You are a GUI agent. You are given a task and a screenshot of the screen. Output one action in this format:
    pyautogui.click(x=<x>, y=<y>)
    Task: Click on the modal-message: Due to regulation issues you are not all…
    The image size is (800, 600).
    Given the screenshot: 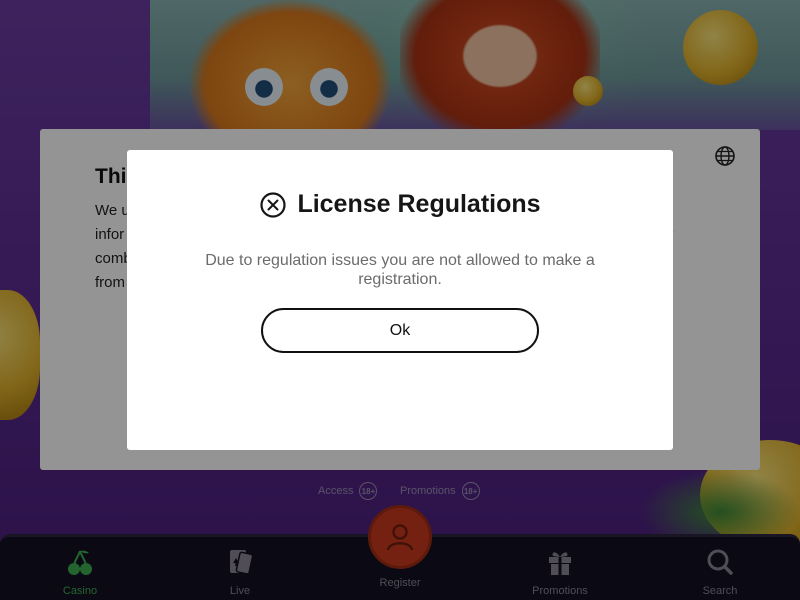 What is the action you would take?
    pyautogui.click(x=400, y=270)
    